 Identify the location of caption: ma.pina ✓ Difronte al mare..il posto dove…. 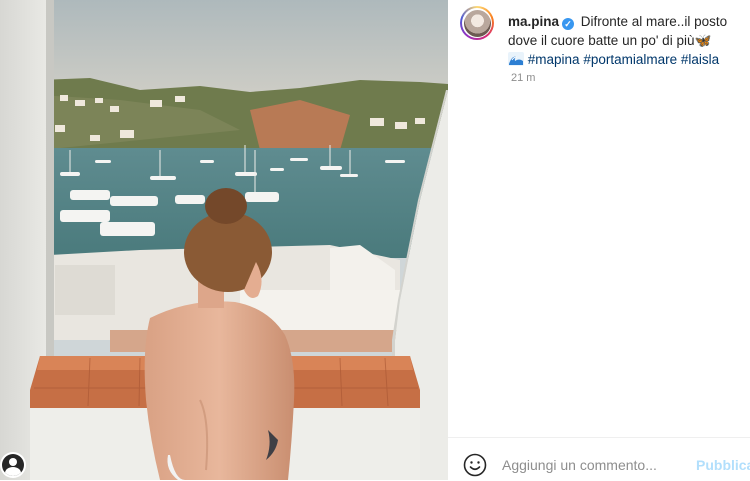
(617, 40).